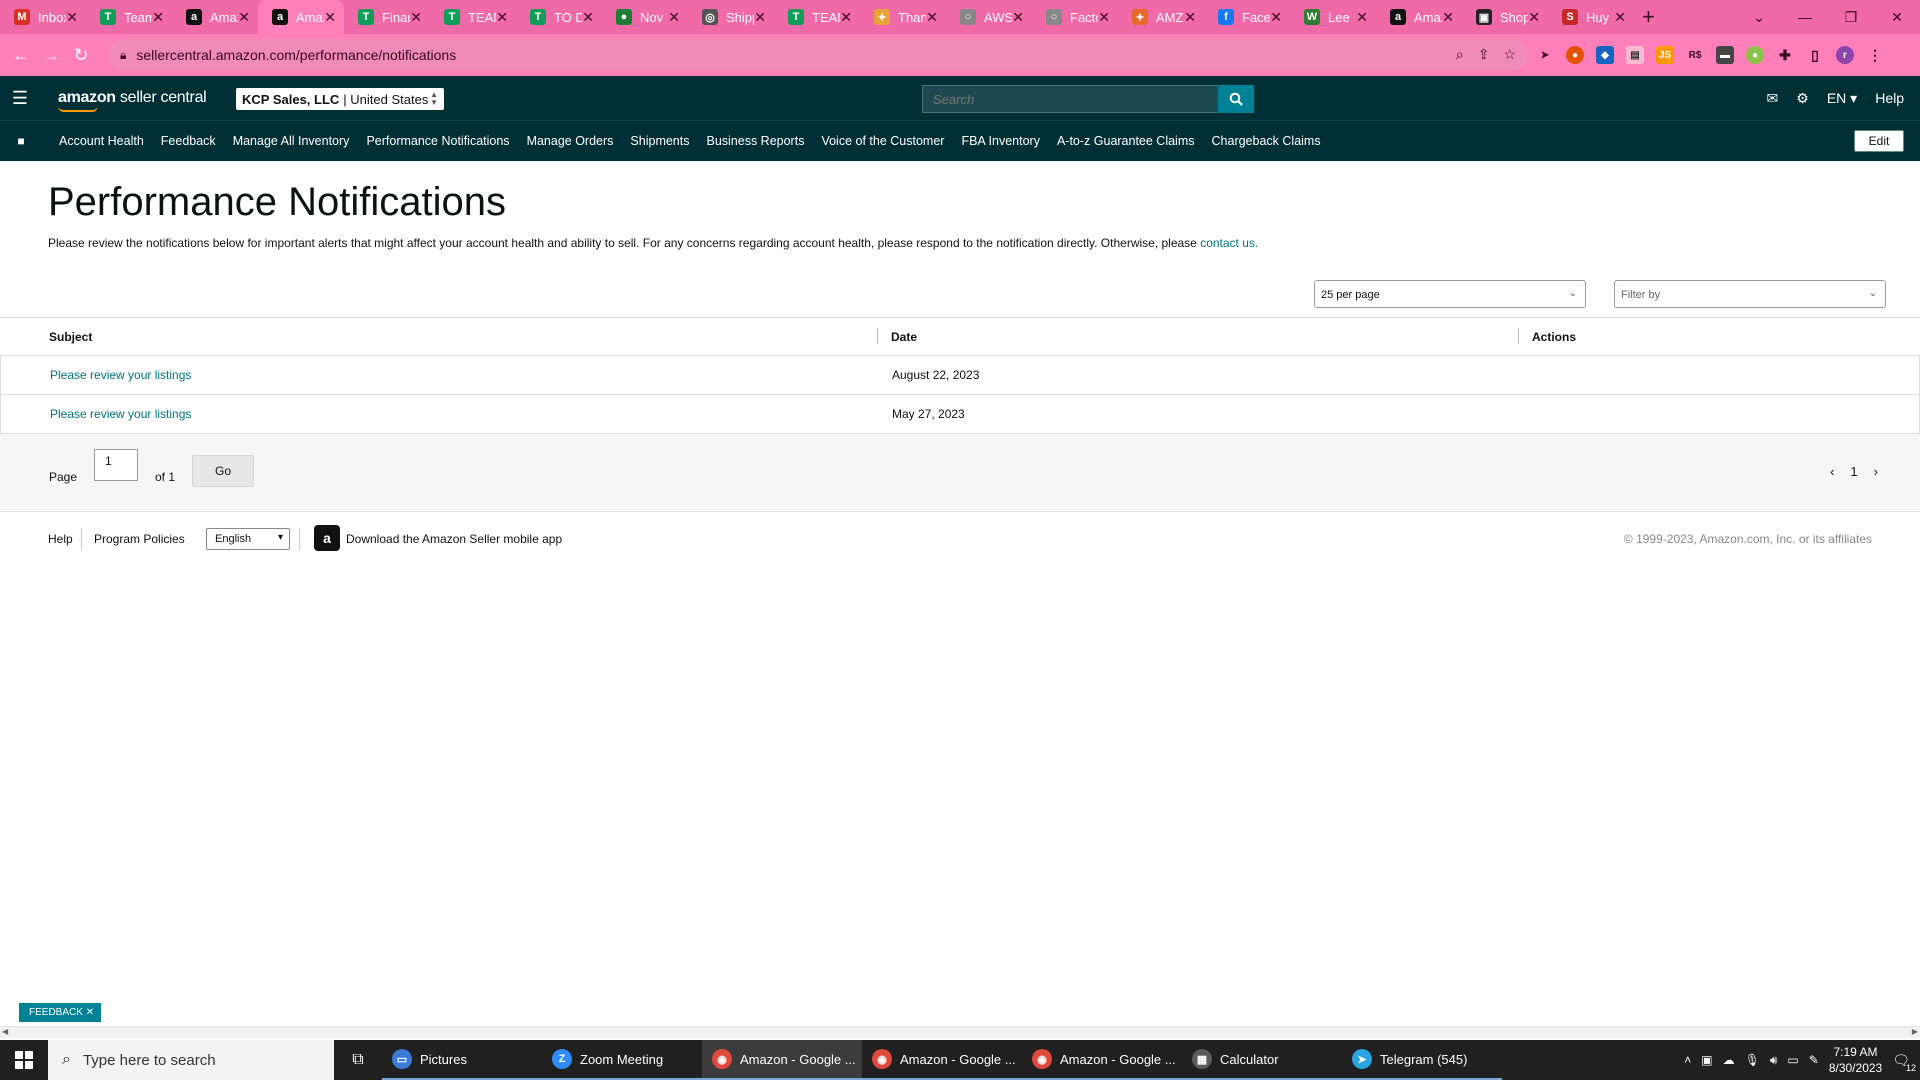 Image resolution: width=1920 pixels, height=1080 pixels. I want to click on new-tab-button: +, so click(1648, 17).